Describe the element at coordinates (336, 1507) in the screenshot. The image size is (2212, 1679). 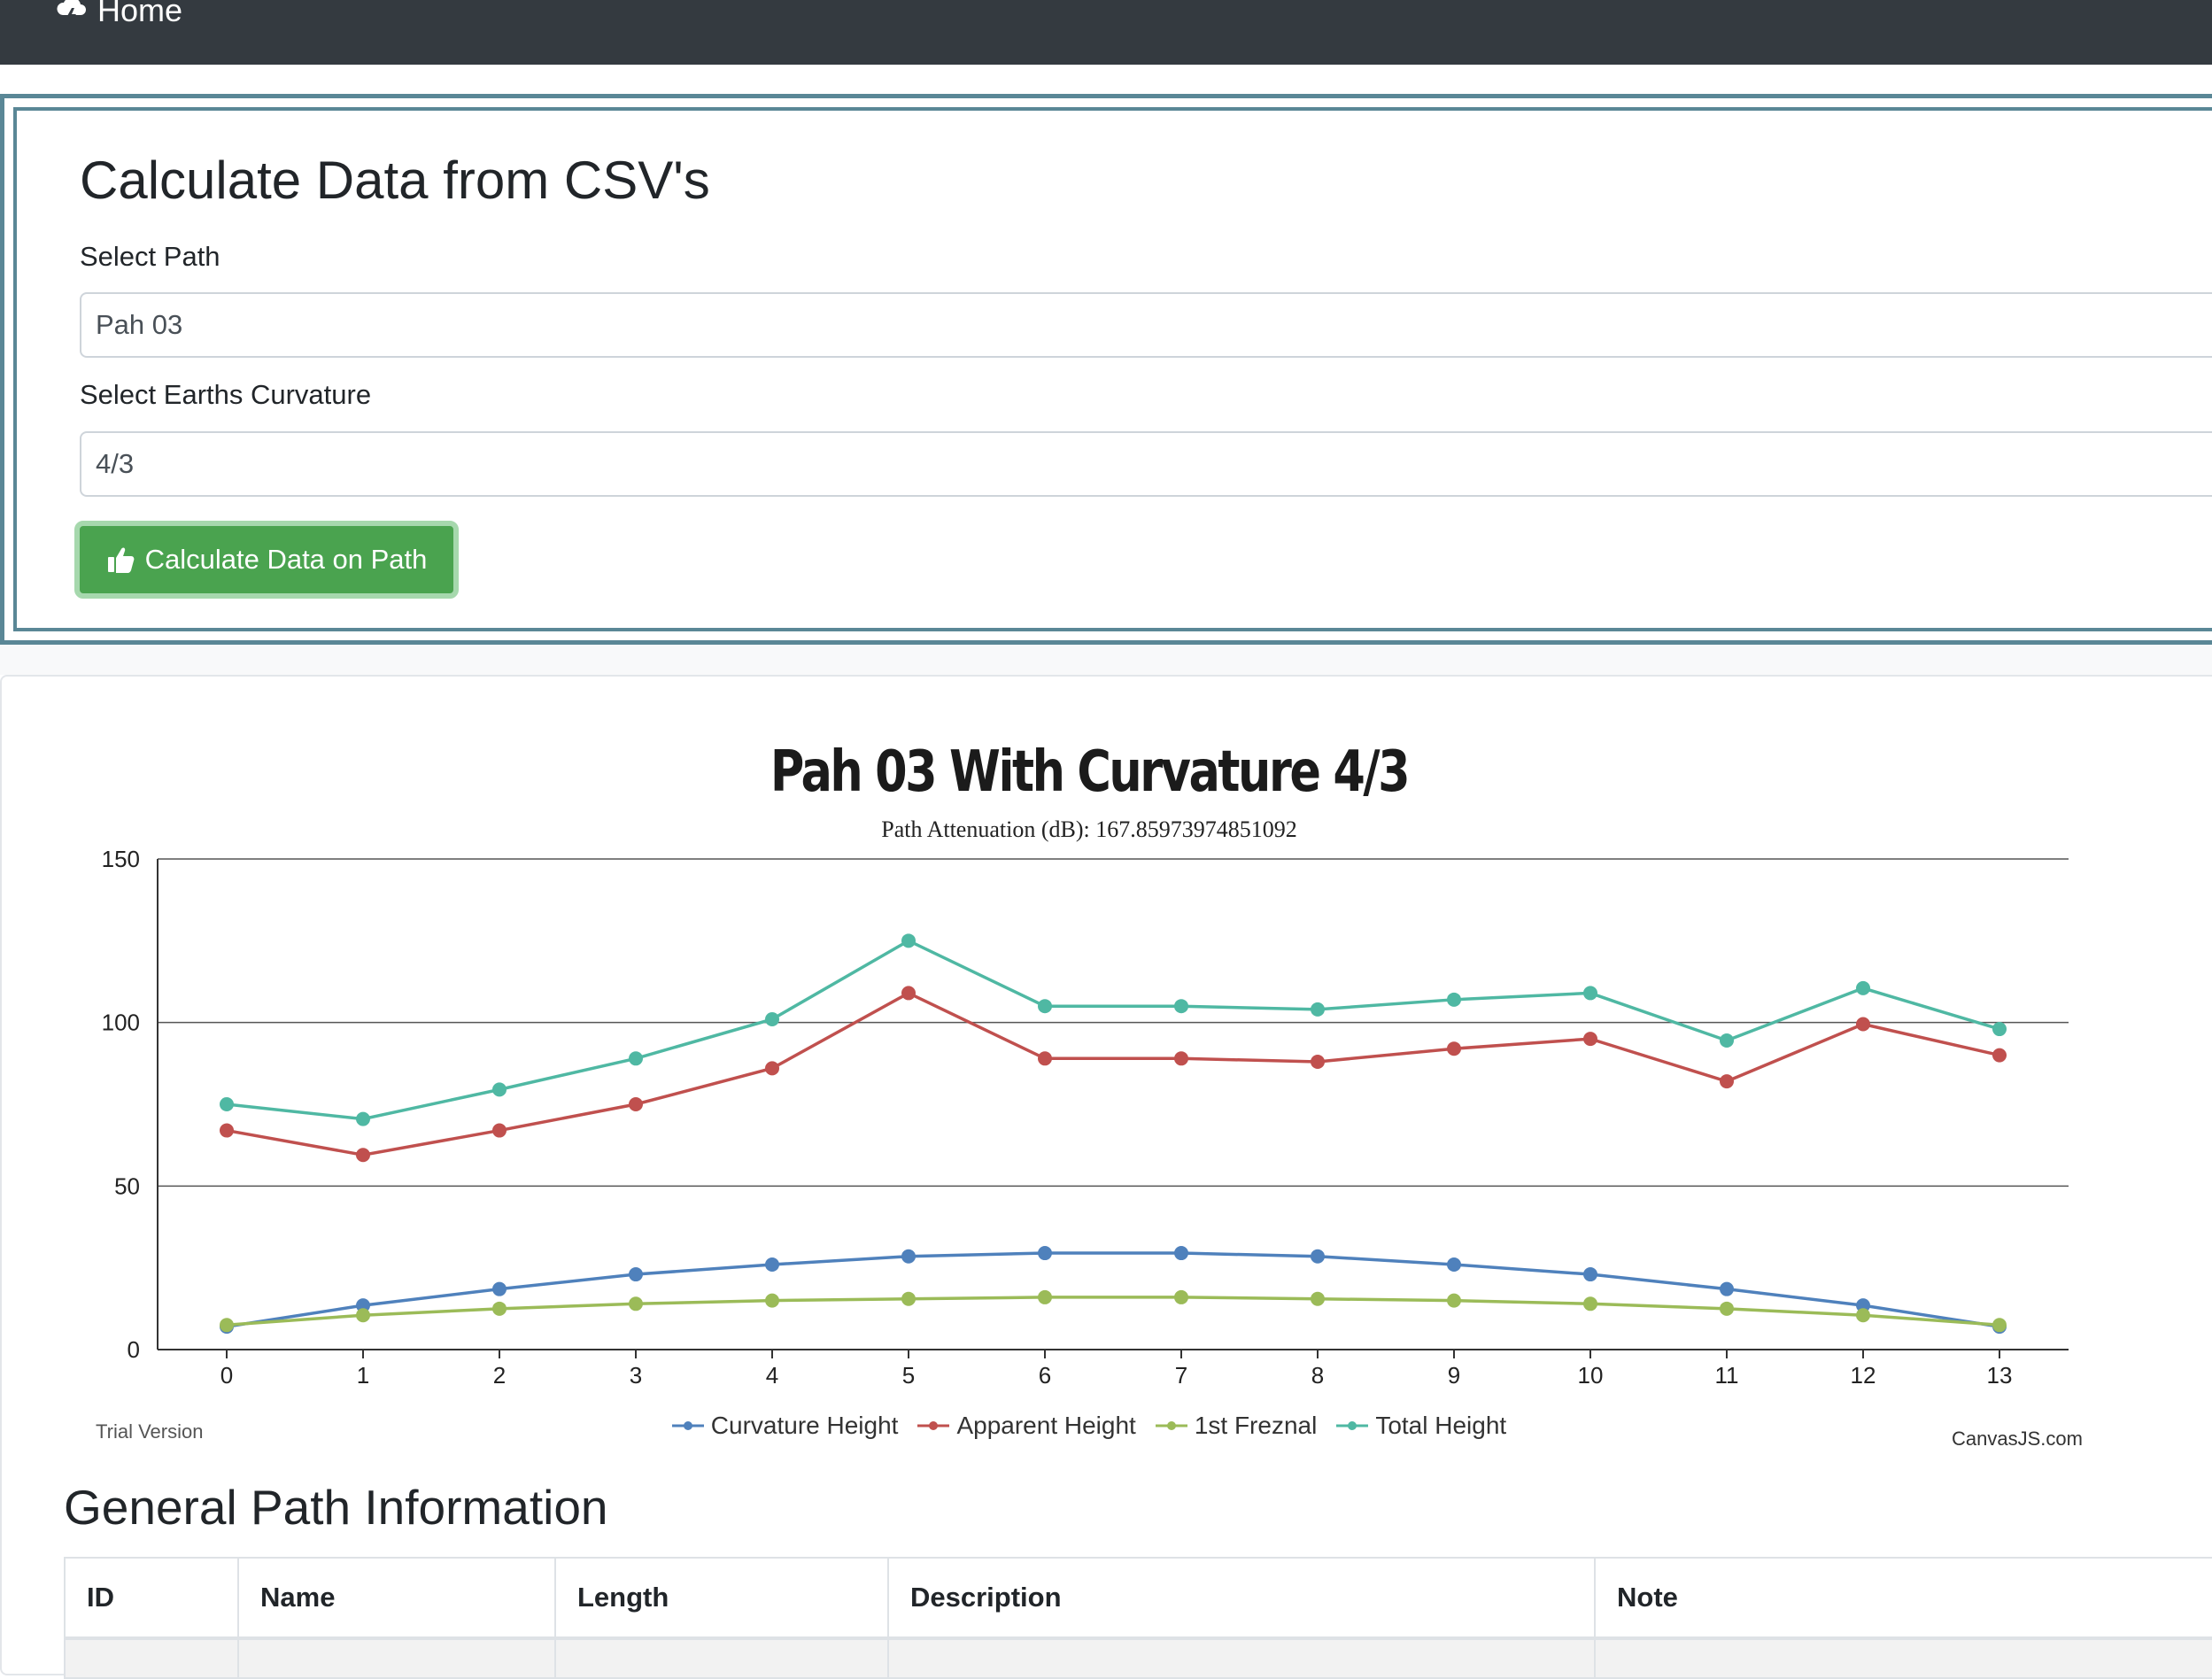
I see `general-path-info-title: General Path Information` at that location.